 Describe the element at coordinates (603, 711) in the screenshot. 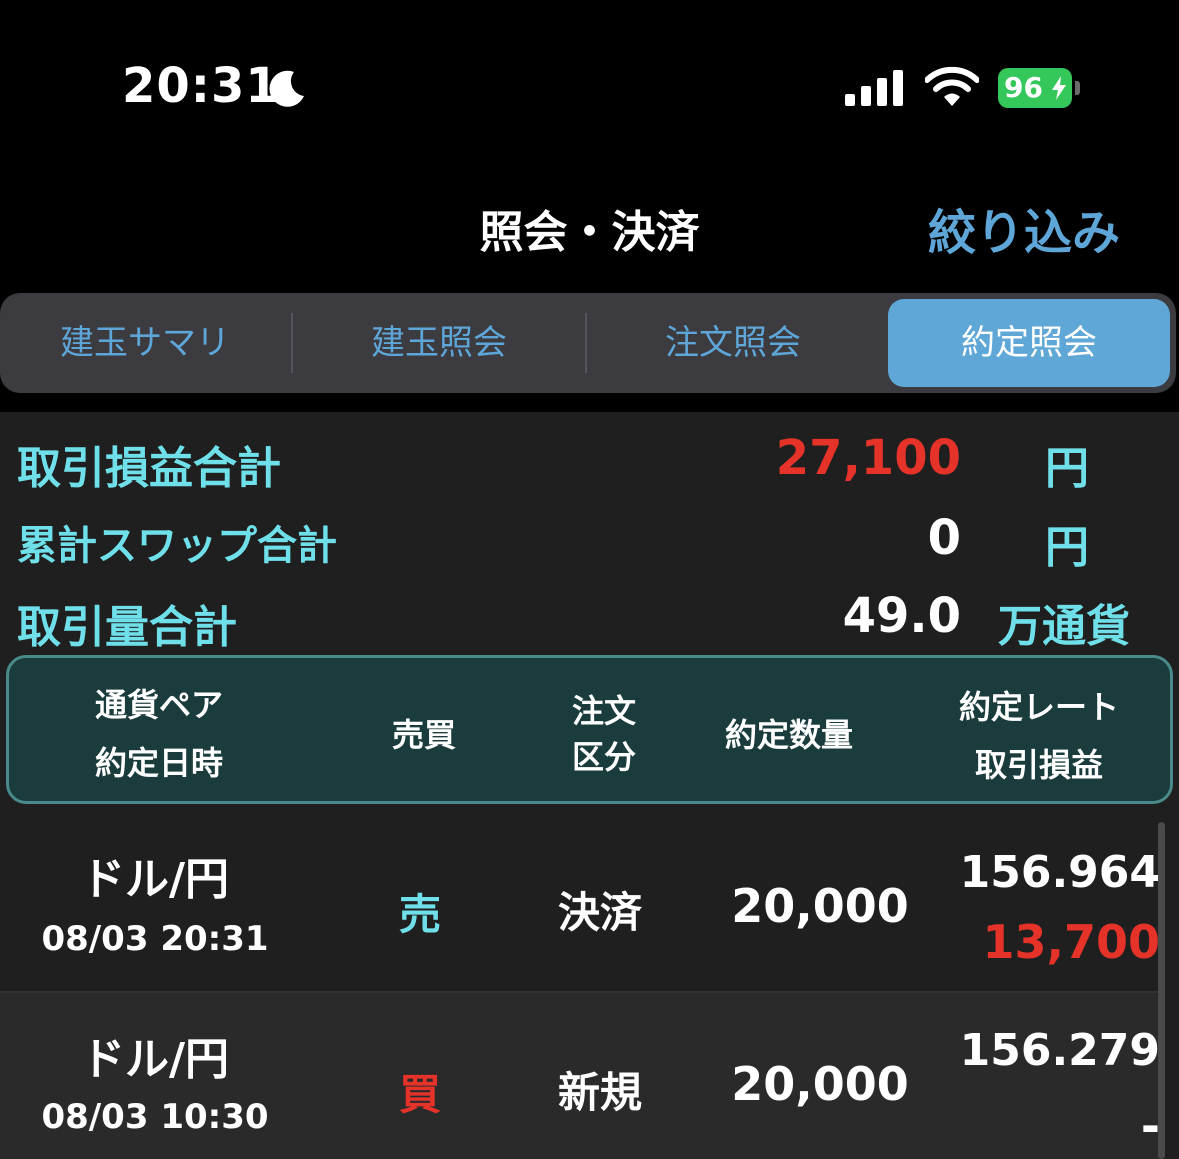

I see `col-order-type-1: 注文` at that location.